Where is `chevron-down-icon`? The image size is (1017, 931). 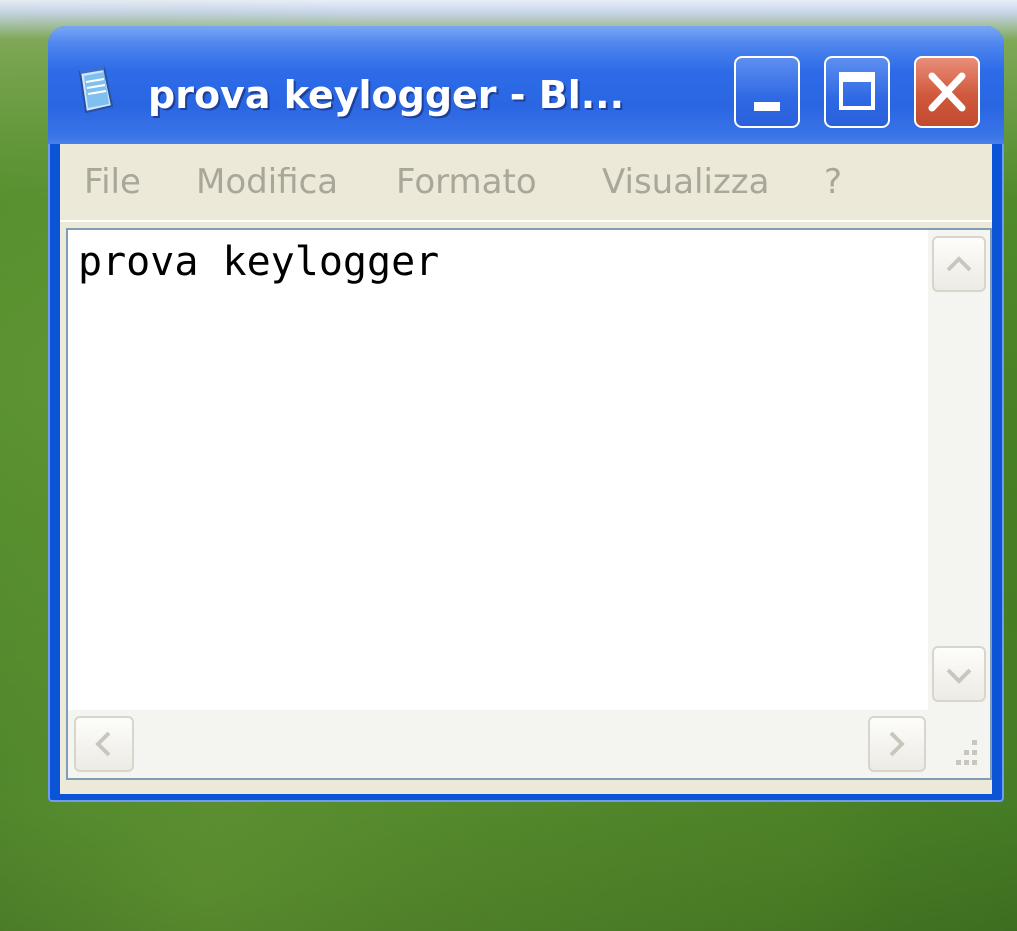 chevron-down-icon is located at coordinates (959, 676).